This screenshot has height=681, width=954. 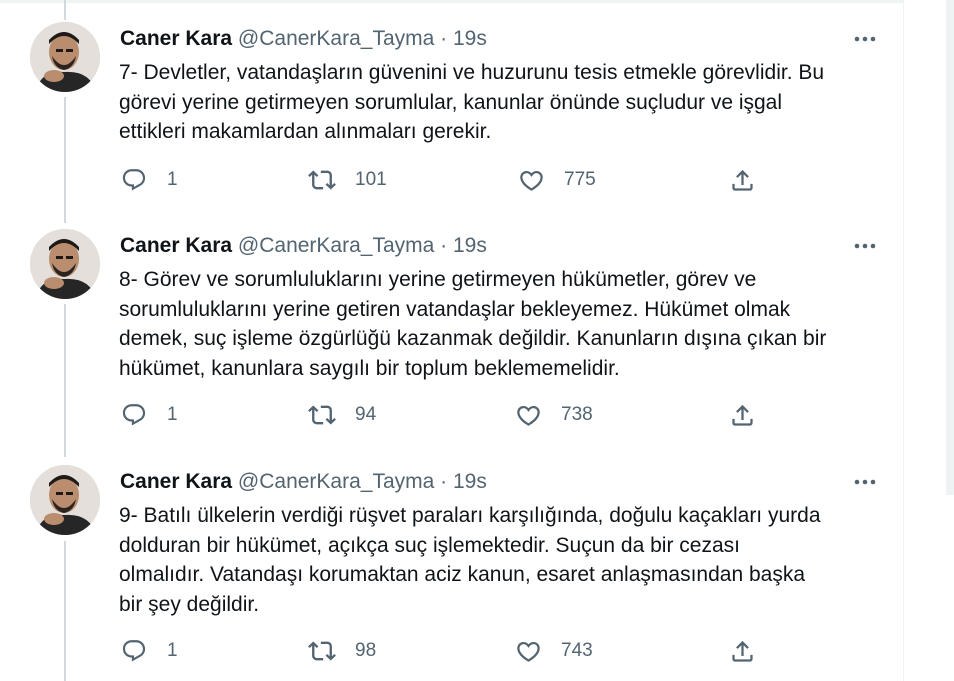 What do you see at coordinates (65, 10) in the screenshot?
I see `thread-line` at bounding box center [65, 10].